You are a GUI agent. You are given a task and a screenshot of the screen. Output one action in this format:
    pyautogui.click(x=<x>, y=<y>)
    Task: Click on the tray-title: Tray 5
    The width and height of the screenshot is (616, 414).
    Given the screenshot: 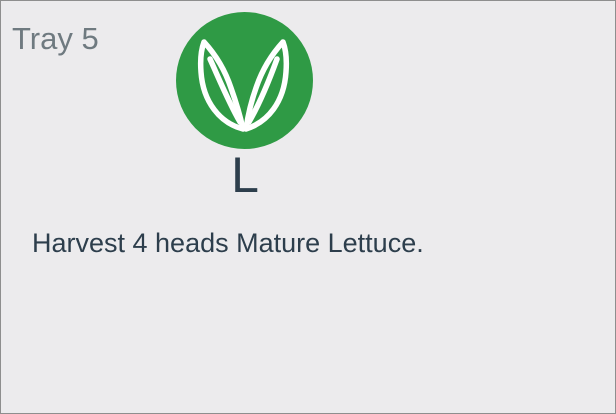 What is the action you would take?
    pyautogui.click(x=55, y=38)
    